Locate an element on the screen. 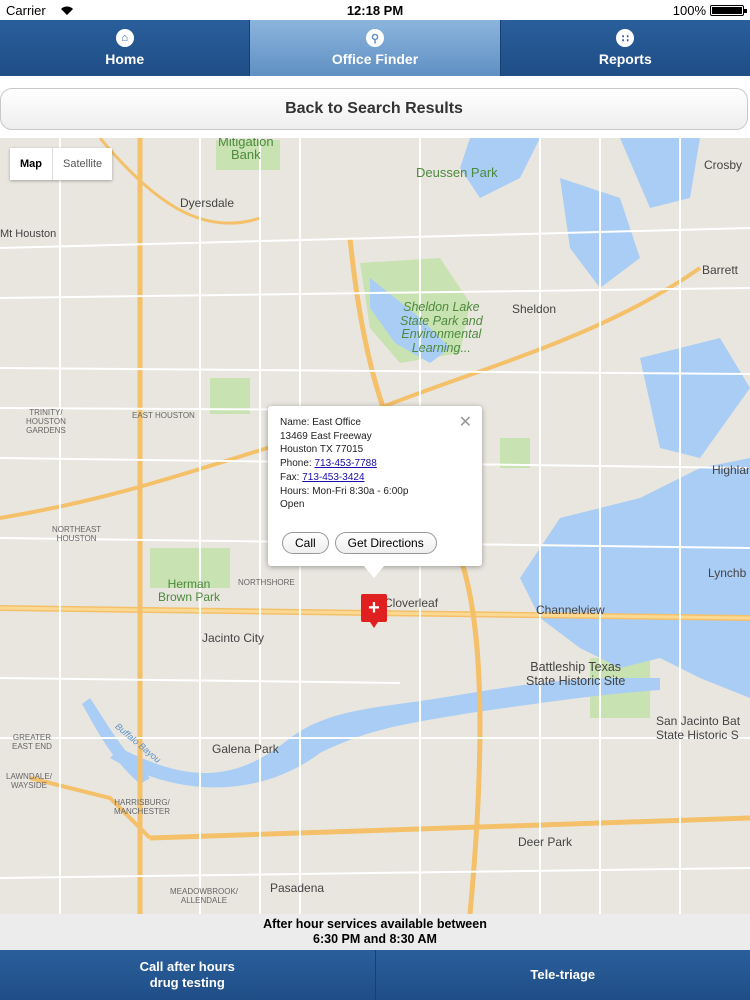 Image resolution: width=750 pixels, height=1000 pixels. label-trinity-houston-gardens: TRINITY/ HOUSTON GARDENS is located at coordinates (46, 421).